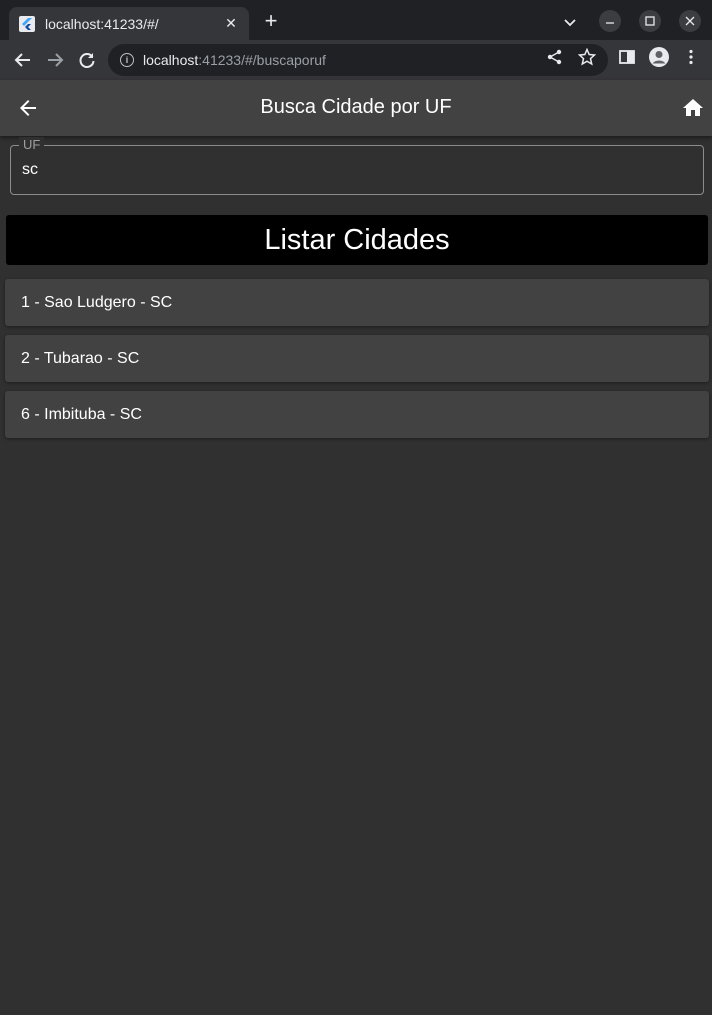  I want to click on maximize-button, so click(650, 21).